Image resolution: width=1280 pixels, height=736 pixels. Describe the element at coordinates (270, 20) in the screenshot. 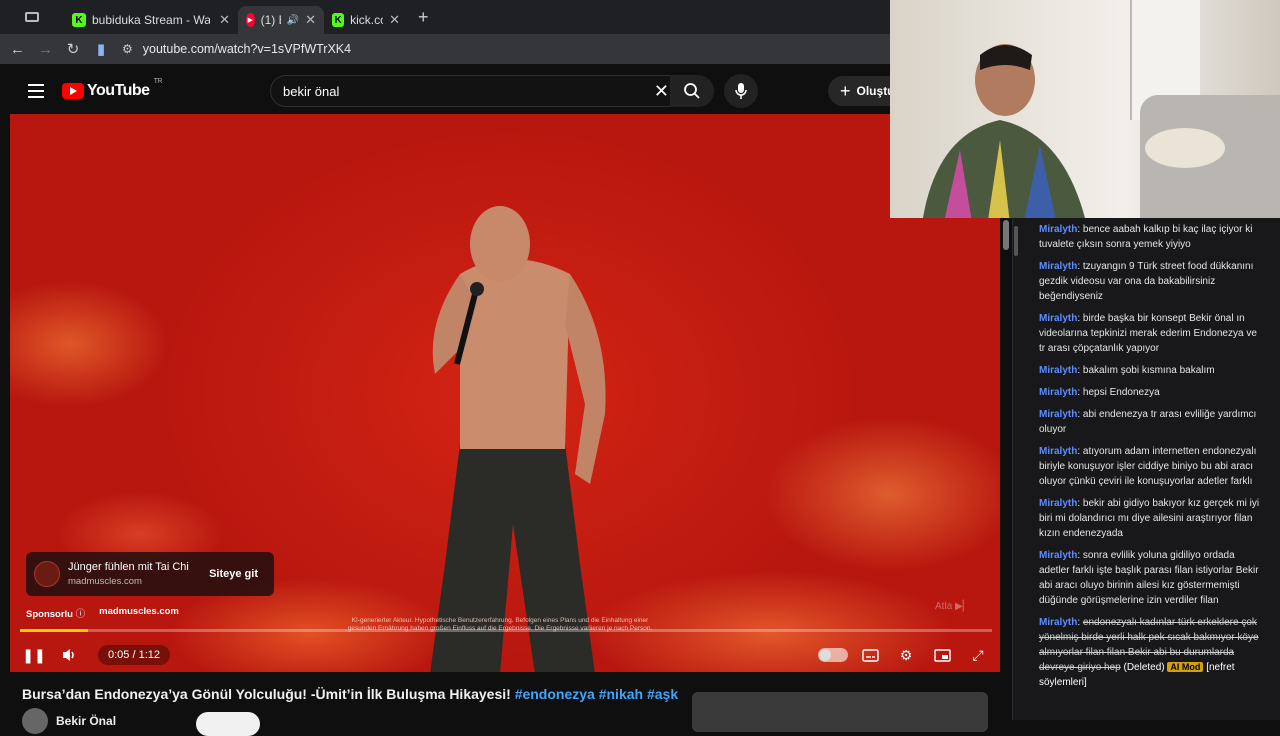

I see `tab-title: (1) Bu` at that location.